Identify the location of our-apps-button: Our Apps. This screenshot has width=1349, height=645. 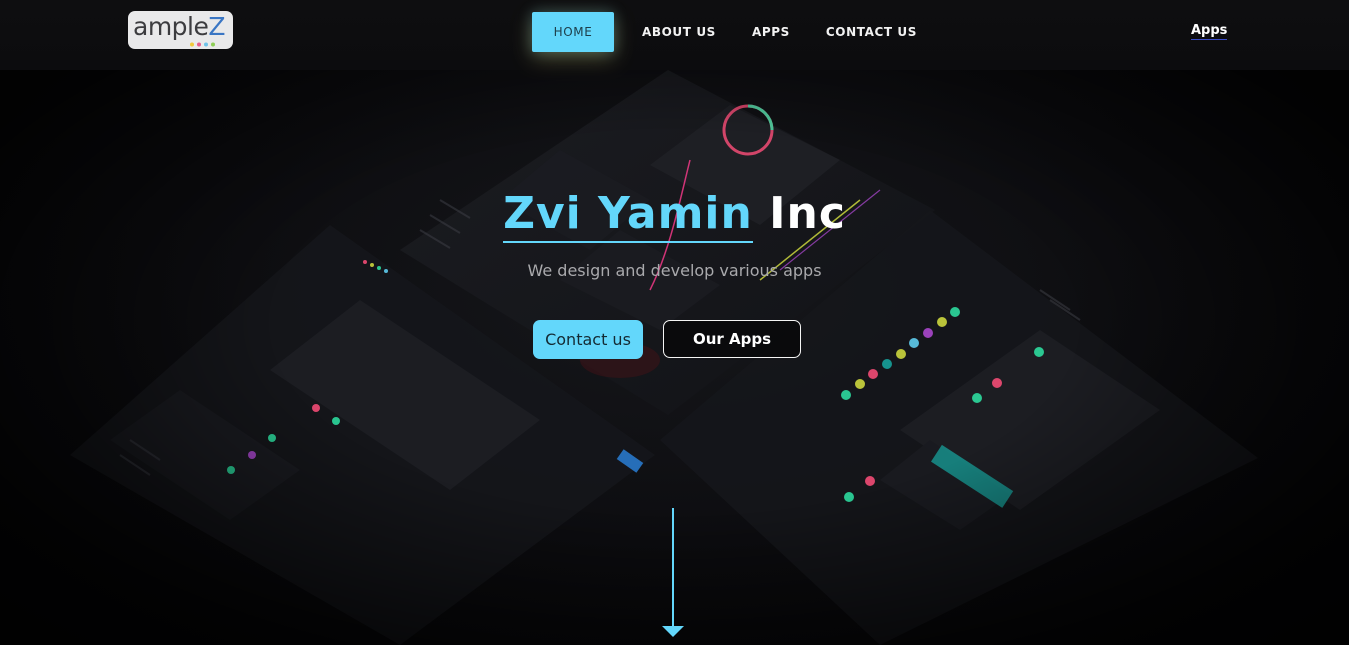
(732, 339).